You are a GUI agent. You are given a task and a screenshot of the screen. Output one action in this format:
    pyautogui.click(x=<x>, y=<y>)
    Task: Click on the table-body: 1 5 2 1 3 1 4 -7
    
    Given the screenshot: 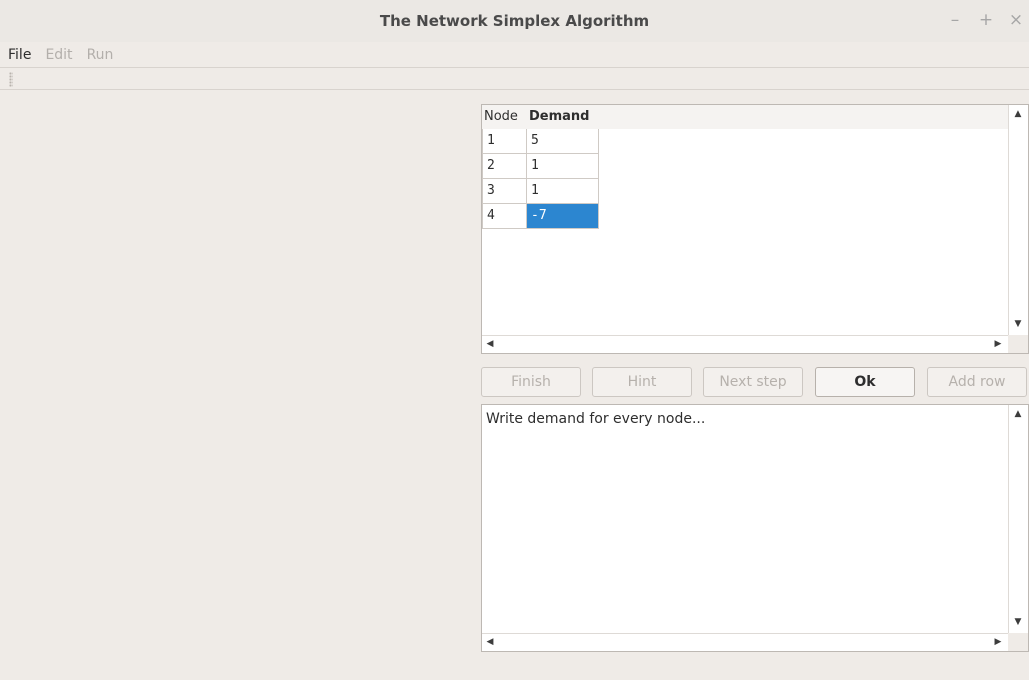 What is the action you would take?
    pyautogui.click(x=540, y=179)
    